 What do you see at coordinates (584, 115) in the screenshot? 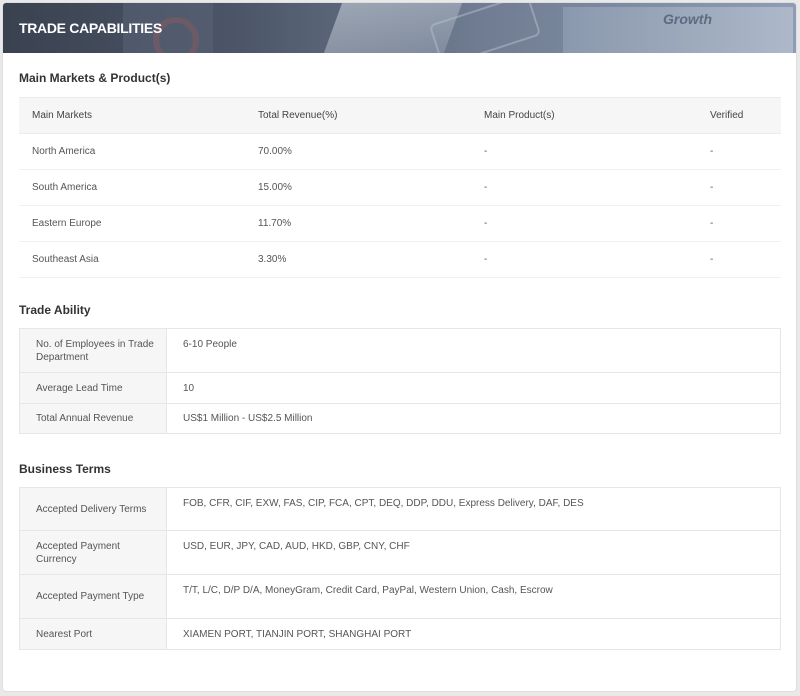
I see `column-header: Main Product(s)` at bounding box center [584, 115].